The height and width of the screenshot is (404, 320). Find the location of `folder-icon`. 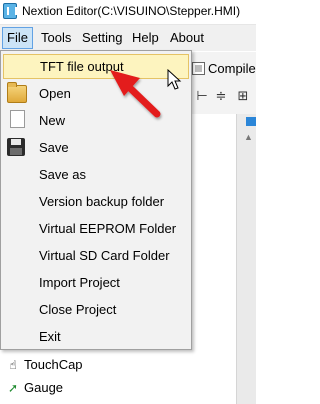

folder-icon is located at coordinates (17, 92).